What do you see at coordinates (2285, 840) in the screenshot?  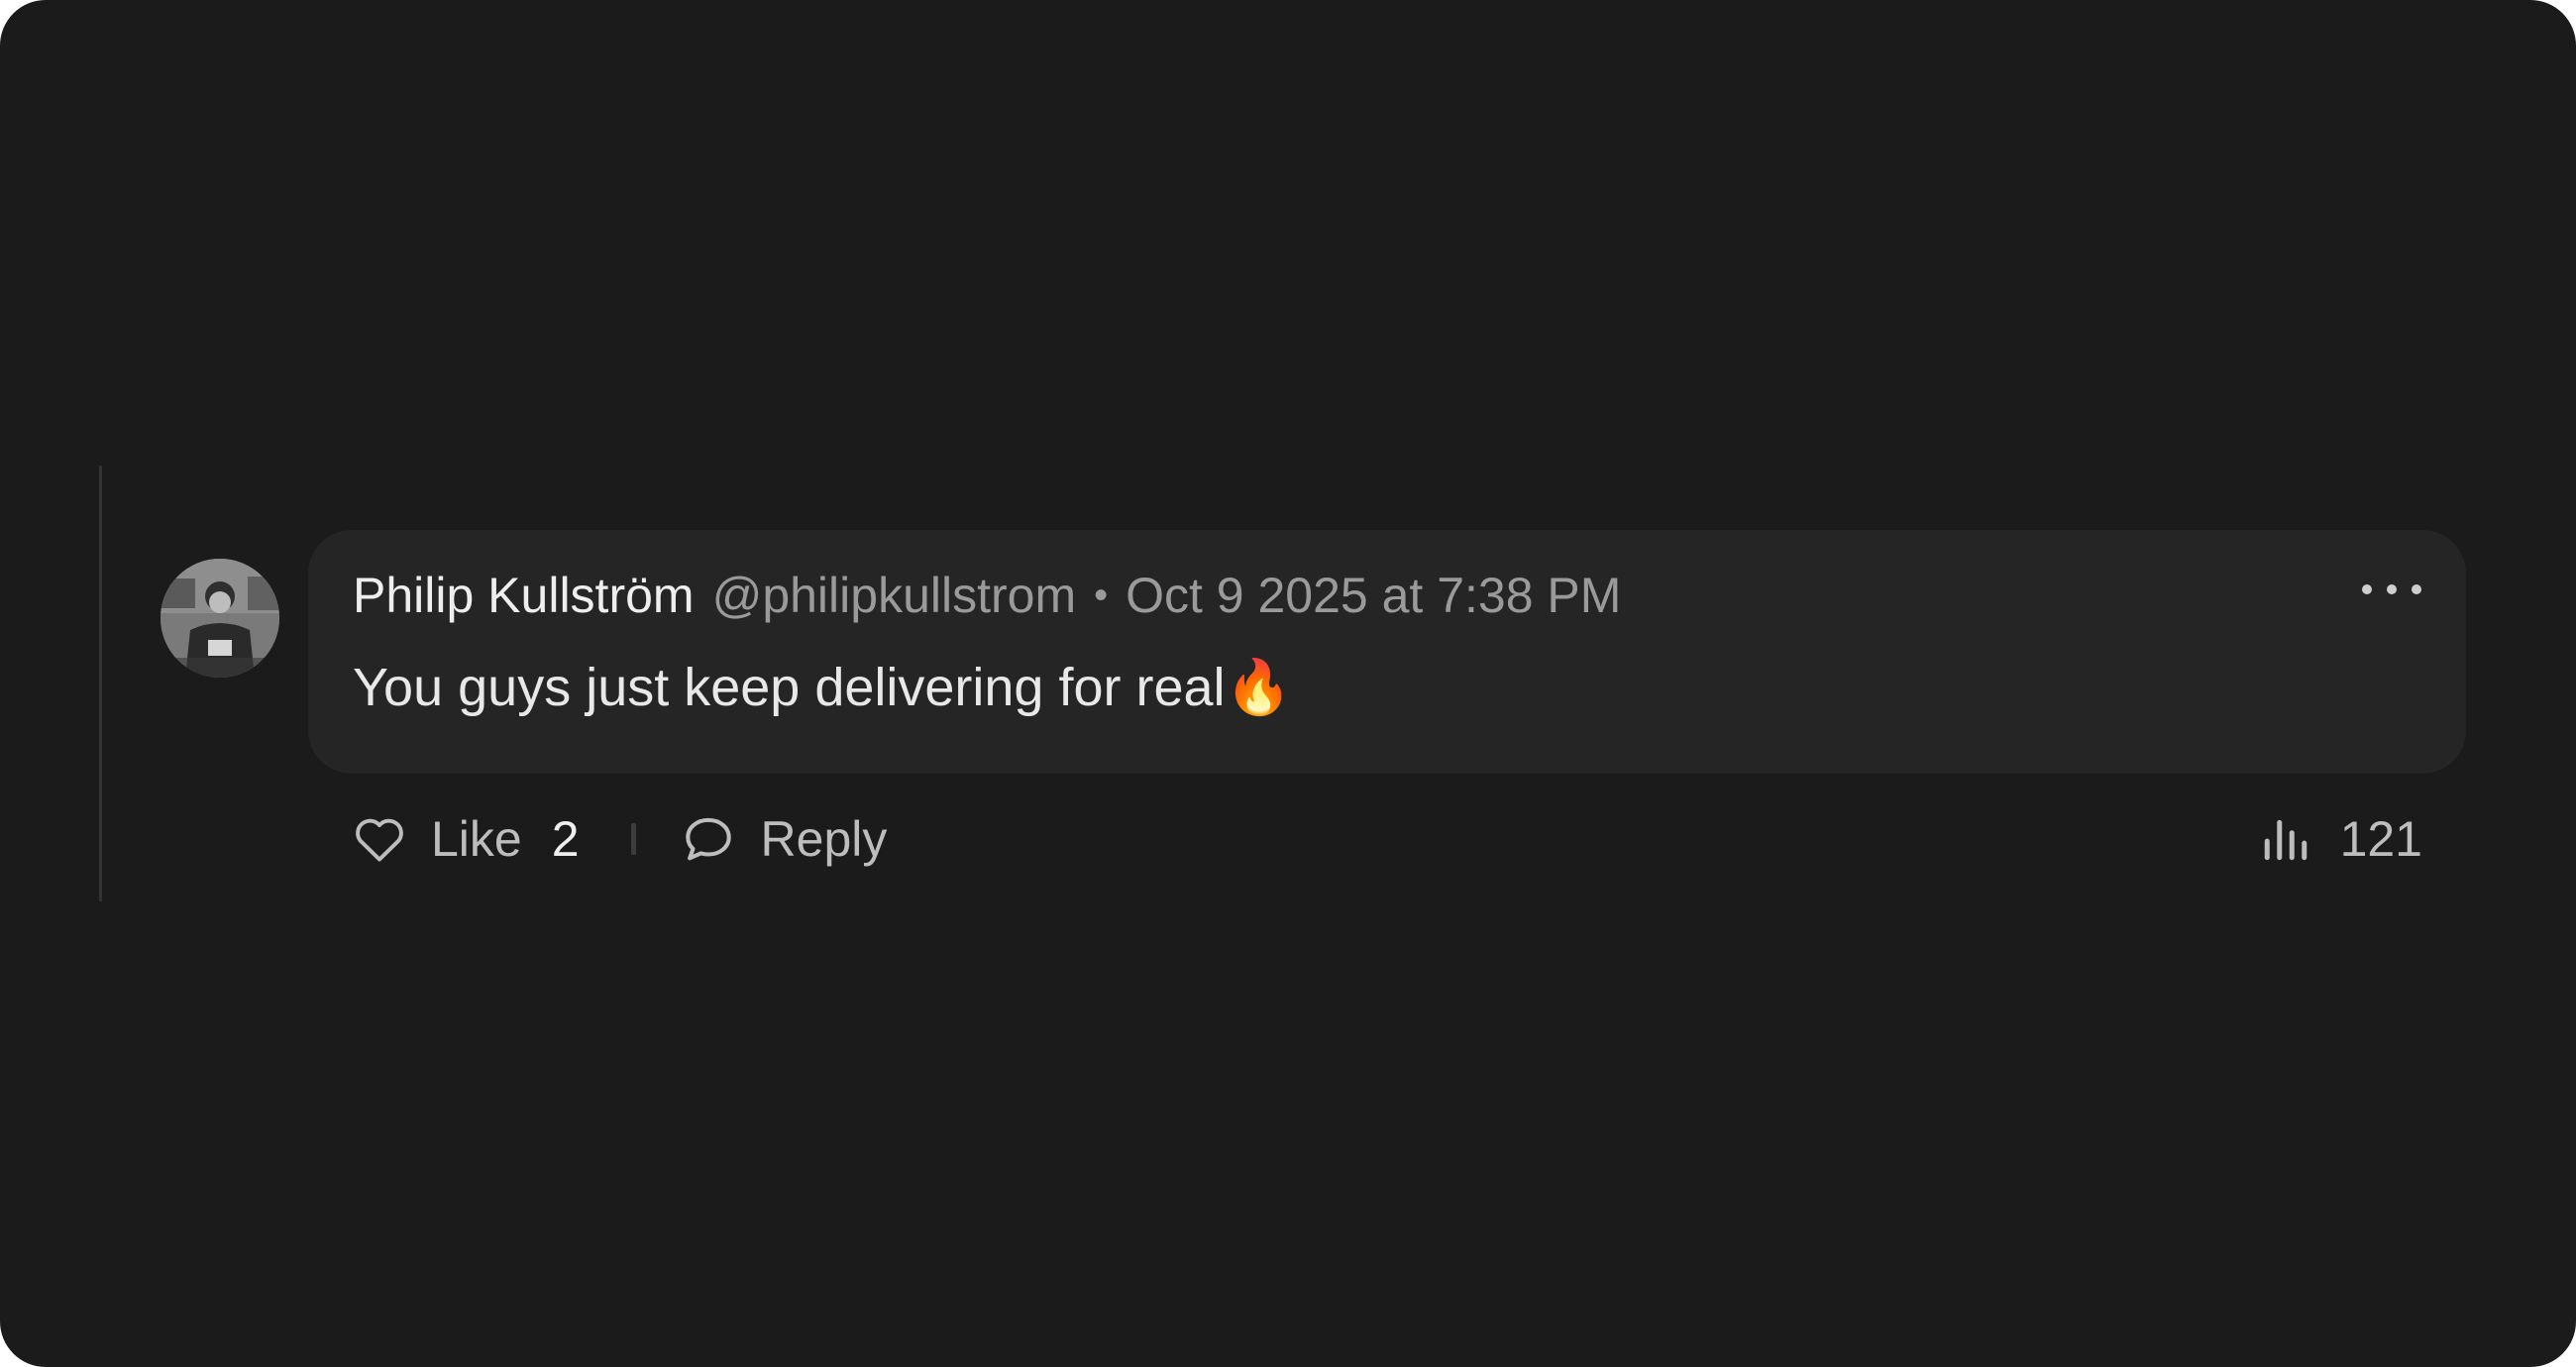 I see `bar-chart-icon` at bounding box center [2285, 840].